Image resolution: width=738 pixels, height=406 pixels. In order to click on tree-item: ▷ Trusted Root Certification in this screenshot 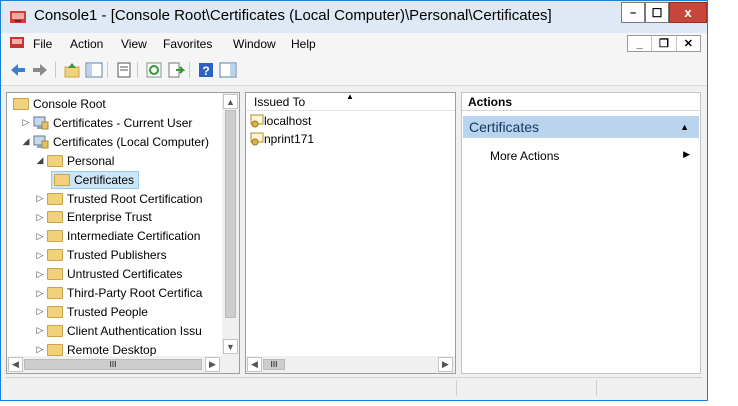, I will do `click(119, 199)`.